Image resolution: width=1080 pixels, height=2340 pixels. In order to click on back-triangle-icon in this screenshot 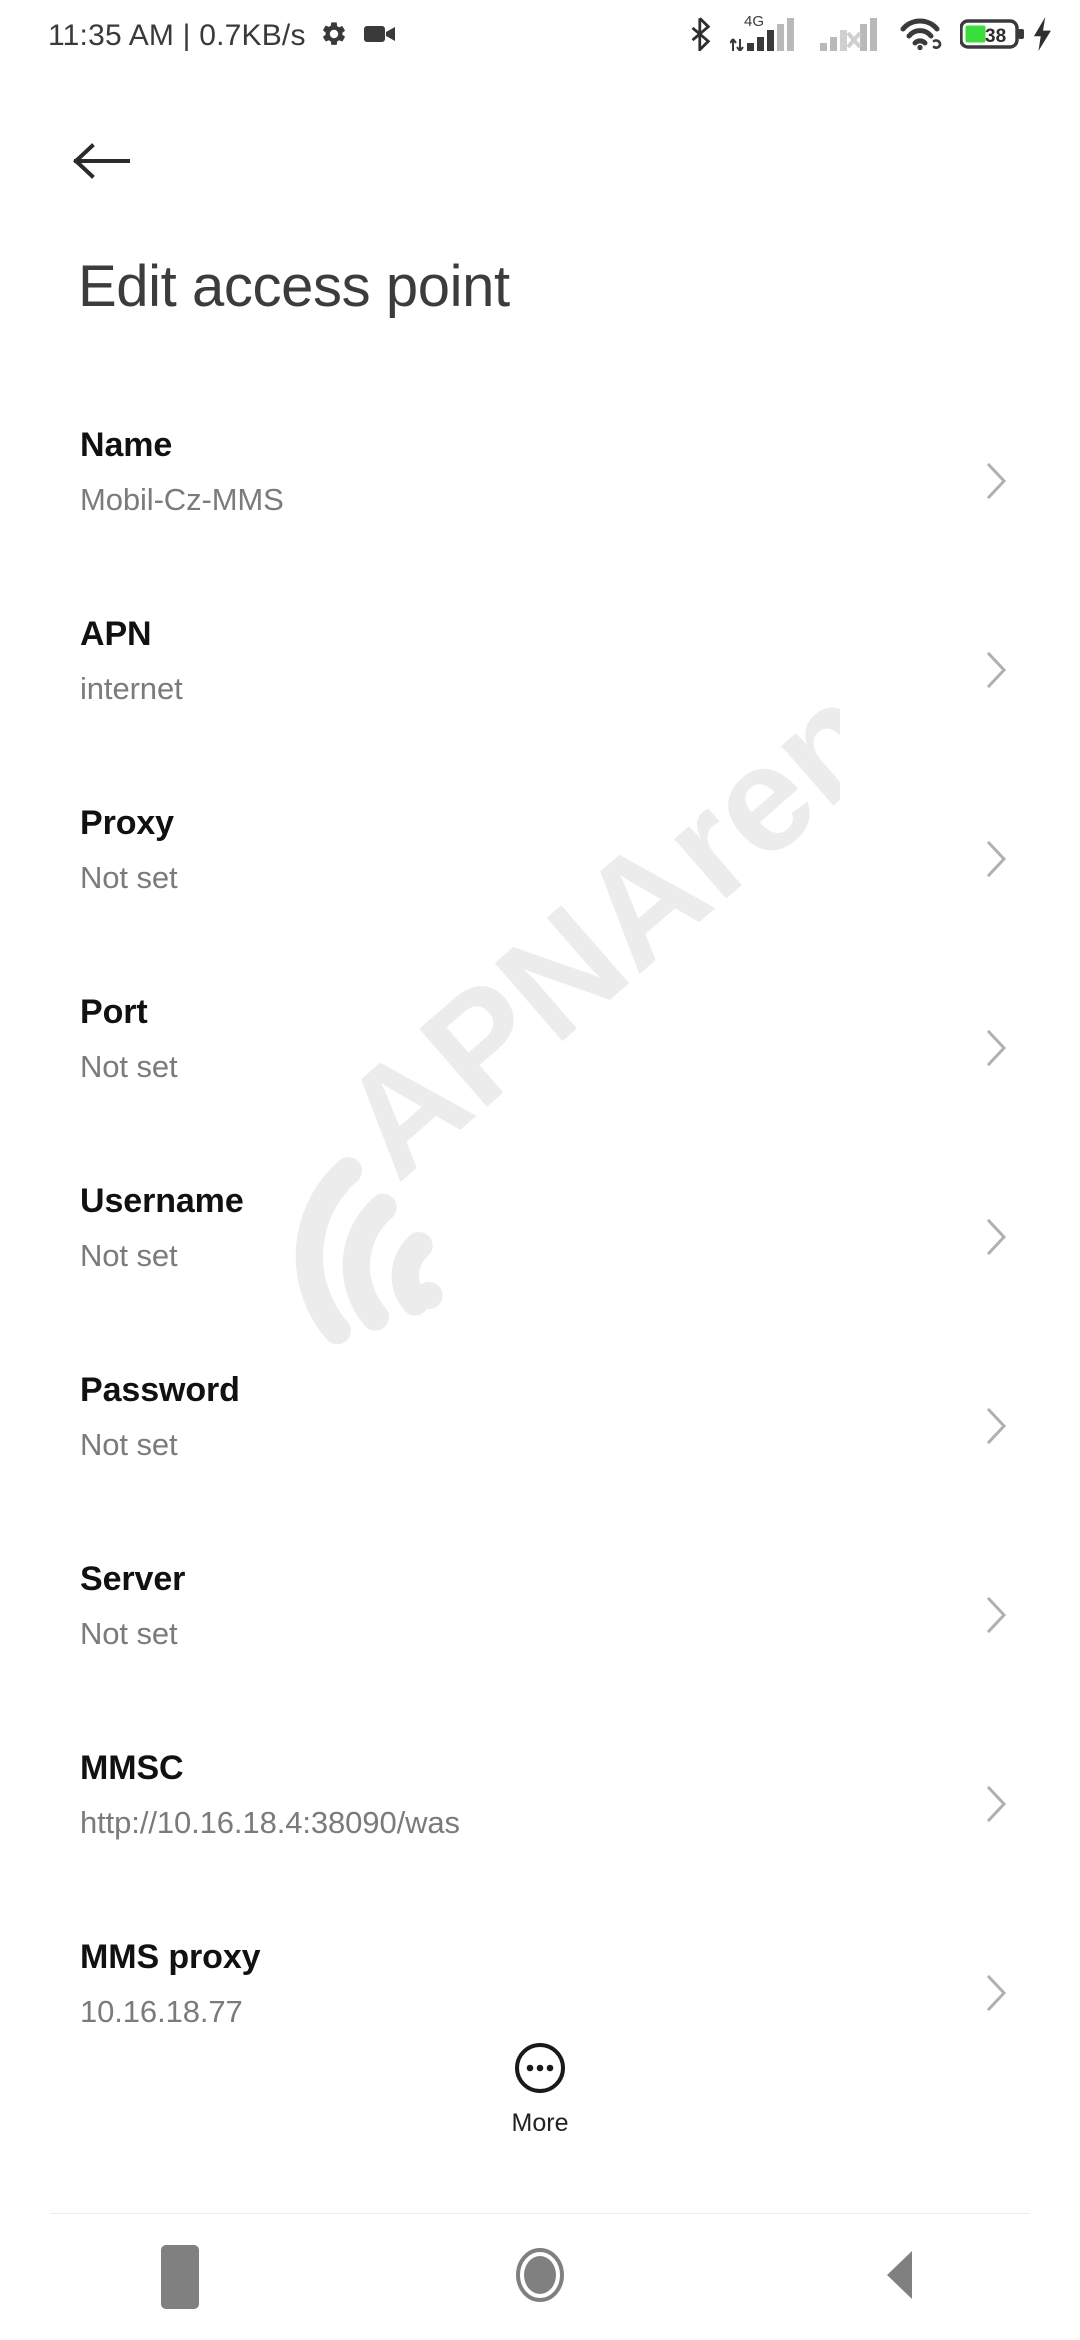, I will do `click(900, 2277)`.